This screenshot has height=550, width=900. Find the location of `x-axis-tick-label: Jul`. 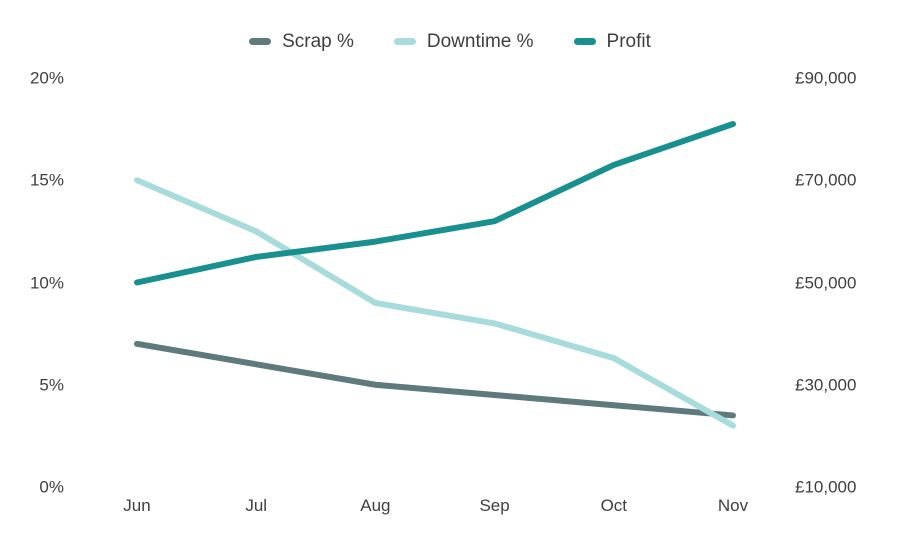

x-axis-tick-label: Jul is located at coordinates (256, 505).